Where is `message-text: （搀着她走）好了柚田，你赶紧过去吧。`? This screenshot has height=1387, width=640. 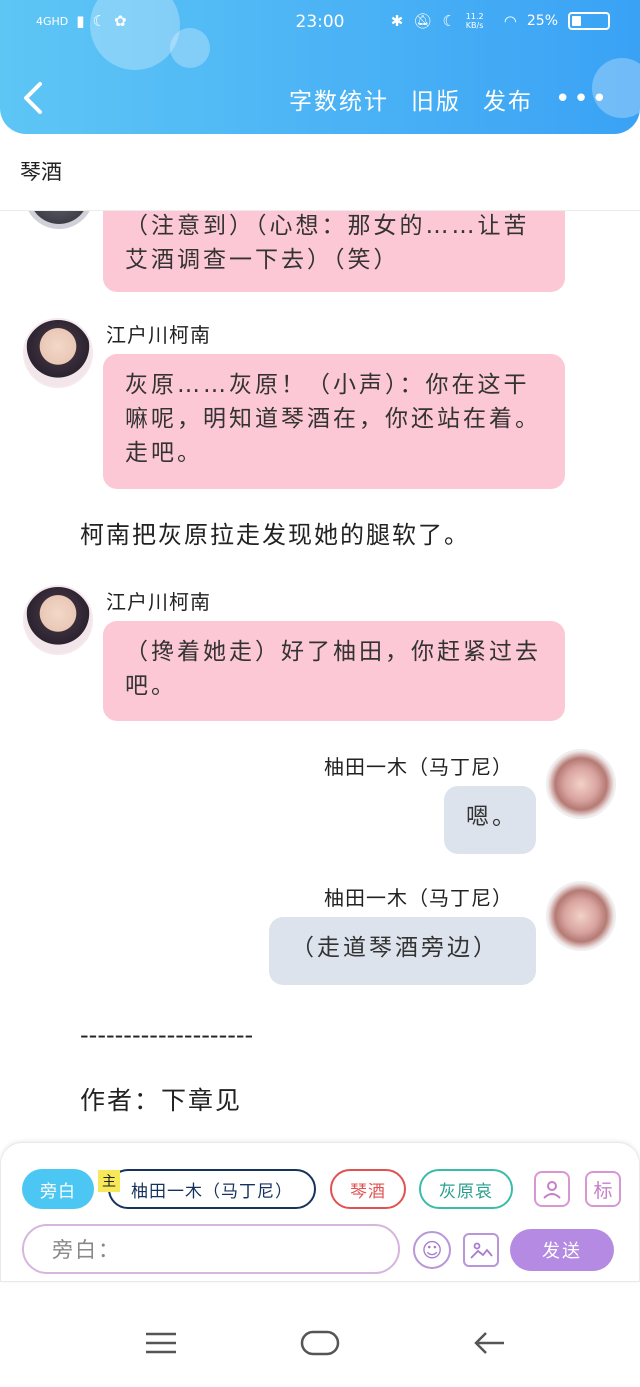
message-text: （搀着她走）好了柚田，你赶紧过去吧。 is located at coordinates (333, 669).